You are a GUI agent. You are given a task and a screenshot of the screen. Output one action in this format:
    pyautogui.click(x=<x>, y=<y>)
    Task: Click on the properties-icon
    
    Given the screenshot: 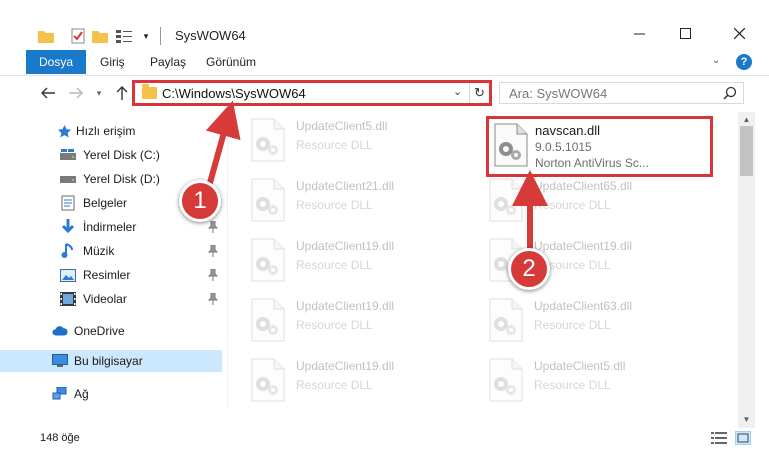 What is the action you would take?
    pyautogui.click(x=78, y=36)
    